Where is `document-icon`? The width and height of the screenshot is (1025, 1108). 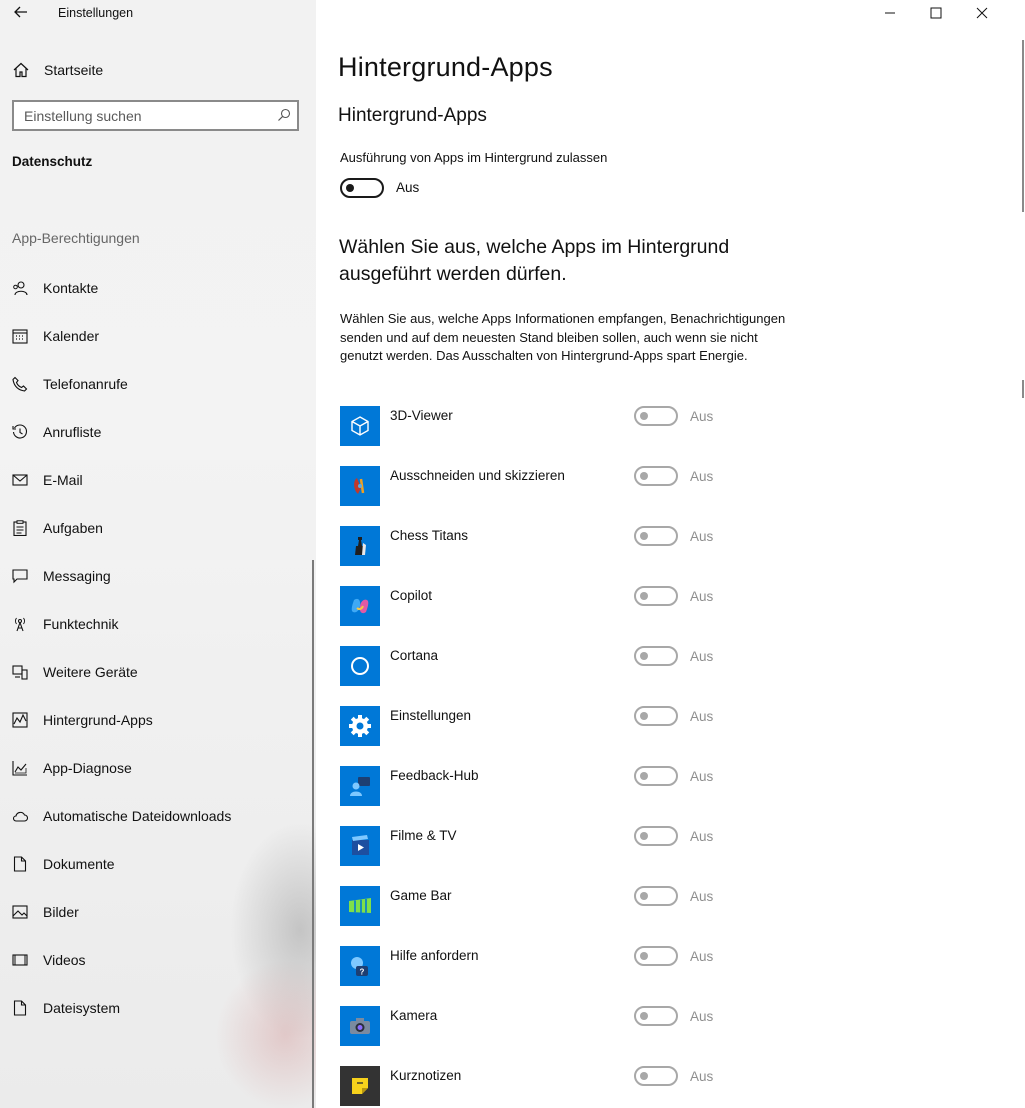 document-icon is located at coordinates (20, 864).